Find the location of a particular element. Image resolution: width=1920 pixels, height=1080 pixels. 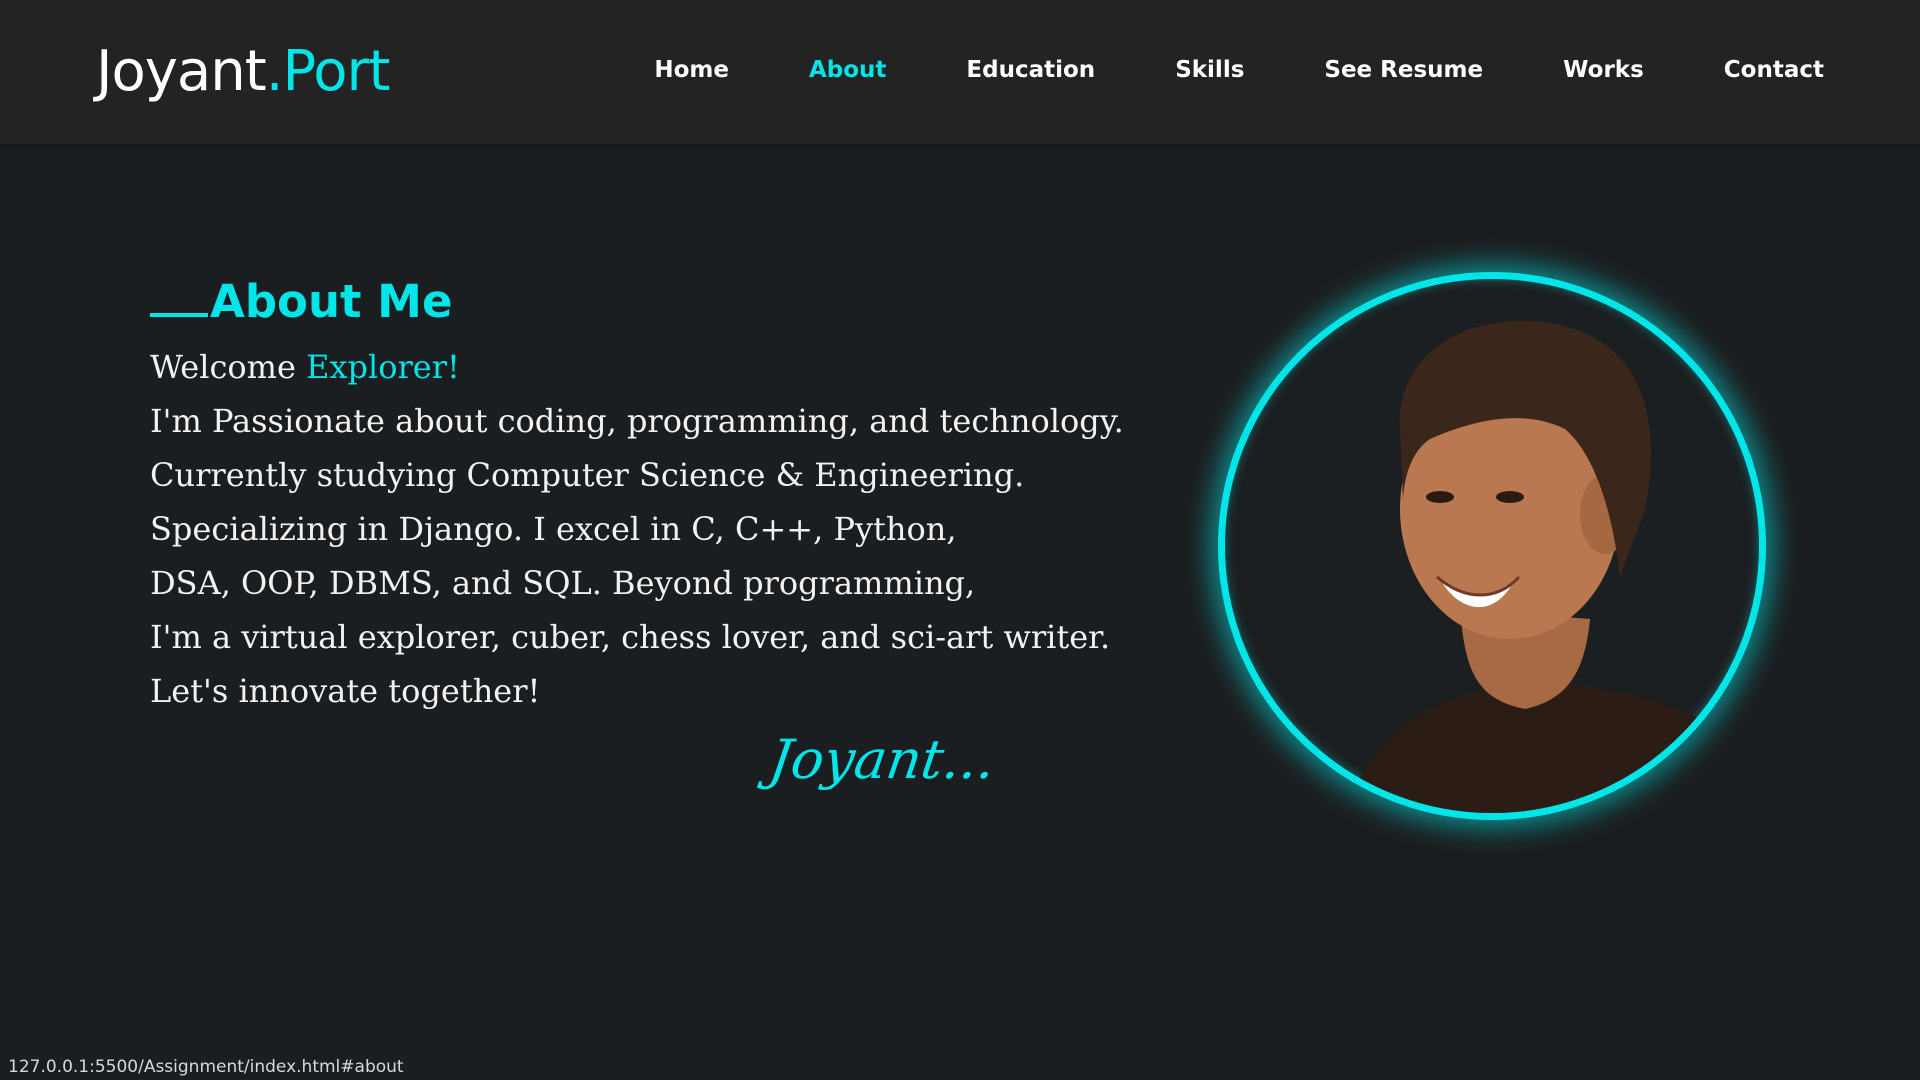

about-title-text: About Me is located at coordinates (331, 301).